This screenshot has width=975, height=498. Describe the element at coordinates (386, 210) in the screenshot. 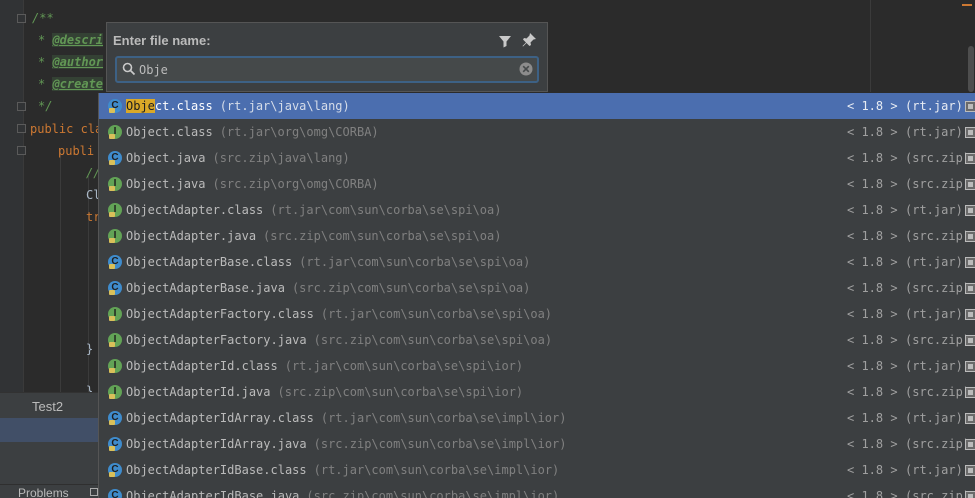

I see `result-file-path: (rt.jar\com\sun\corba\se\spi\oa)` at that location.